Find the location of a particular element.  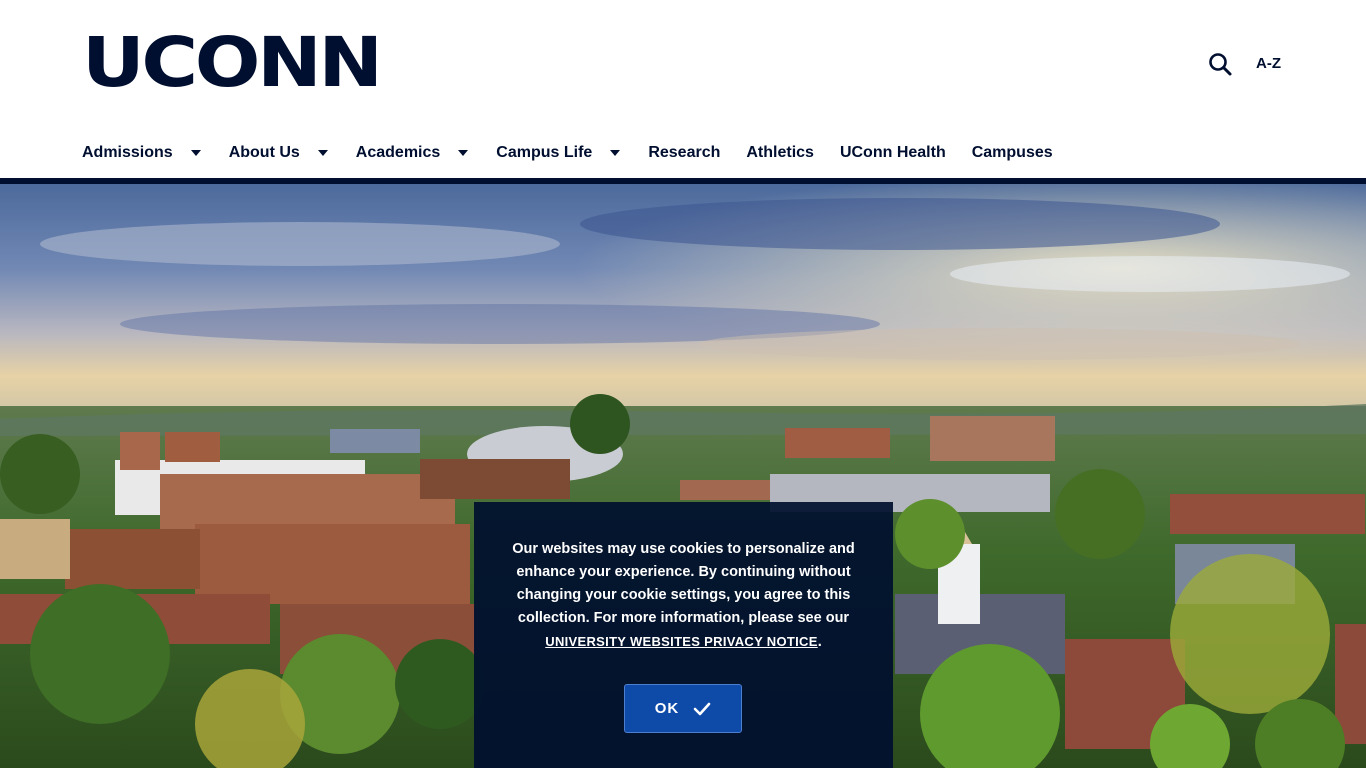

nav-item-label: Research is located at coordinates (684, 152).